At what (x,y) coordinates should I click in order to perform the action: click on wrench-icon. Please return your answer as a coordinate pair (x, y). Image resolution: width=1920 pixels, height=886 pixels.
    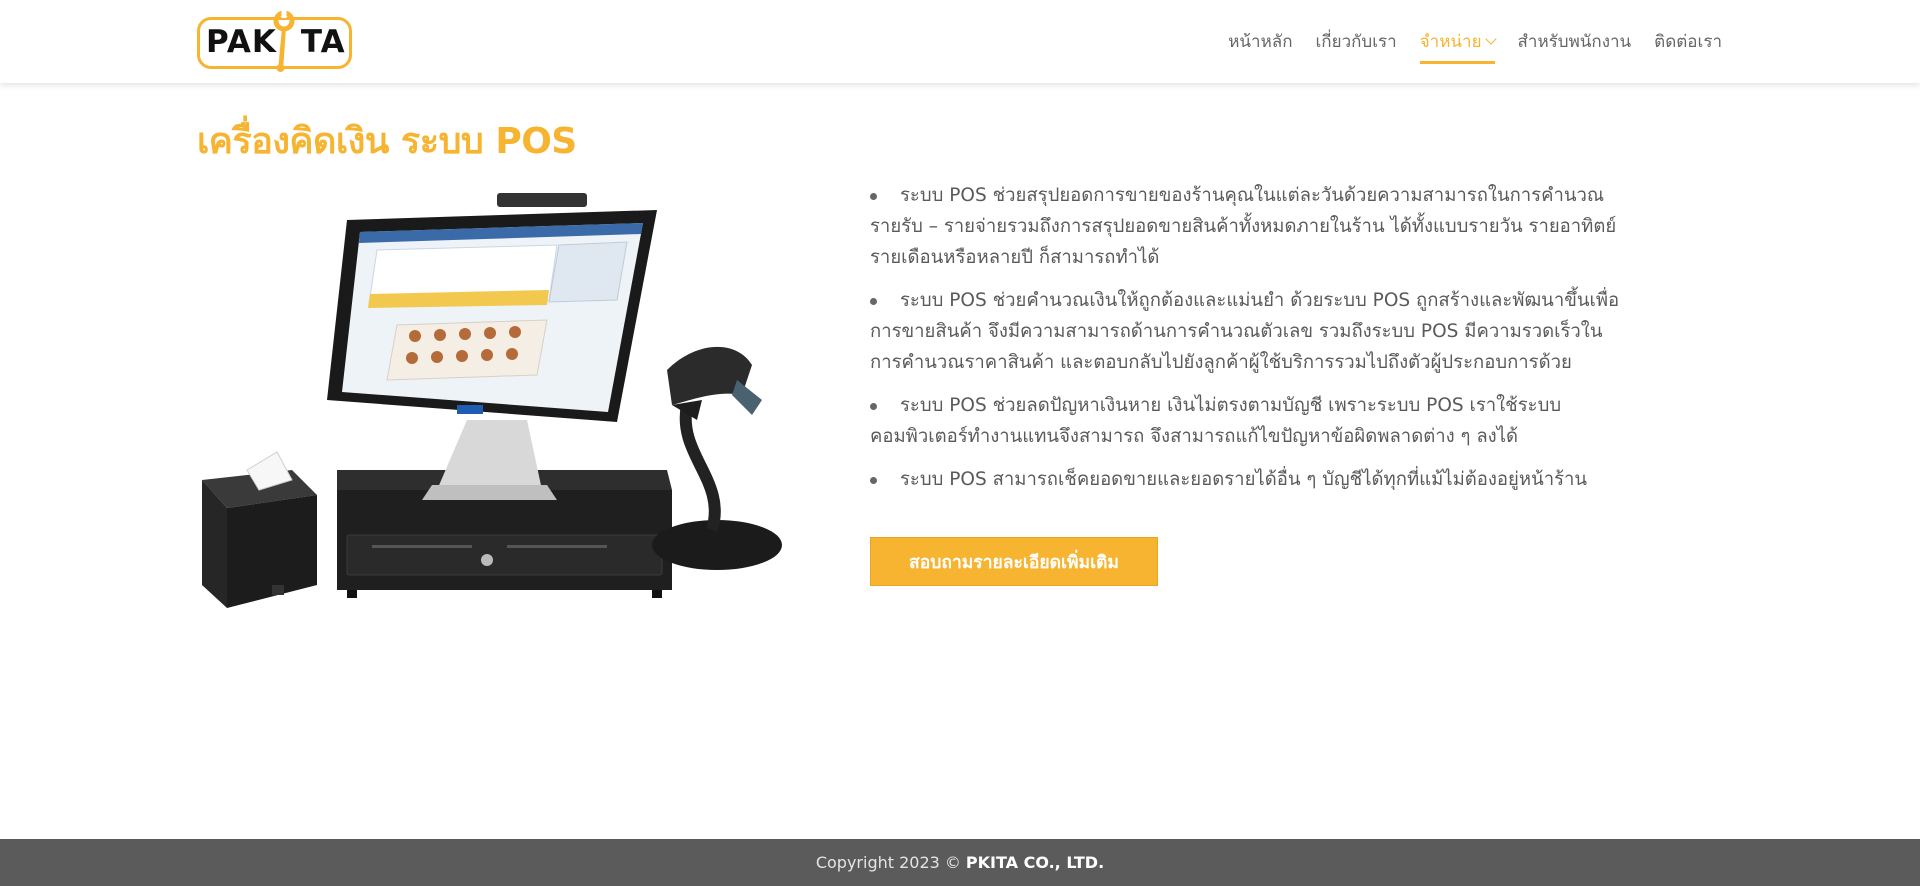
    Looking at the image, I should click on (284, 41).